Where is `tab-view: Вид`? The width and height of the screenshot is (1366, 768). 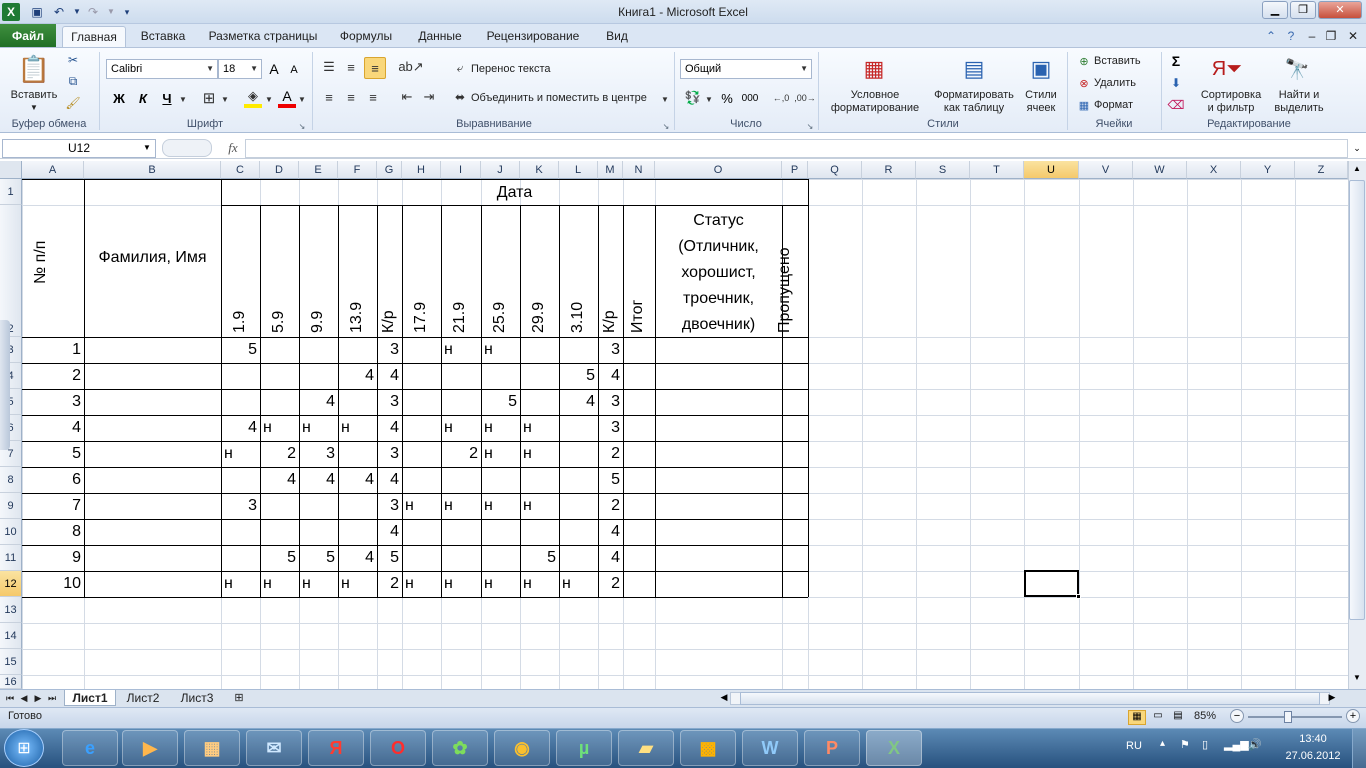
tab-view: Вид is located at coordinates (617, 37).